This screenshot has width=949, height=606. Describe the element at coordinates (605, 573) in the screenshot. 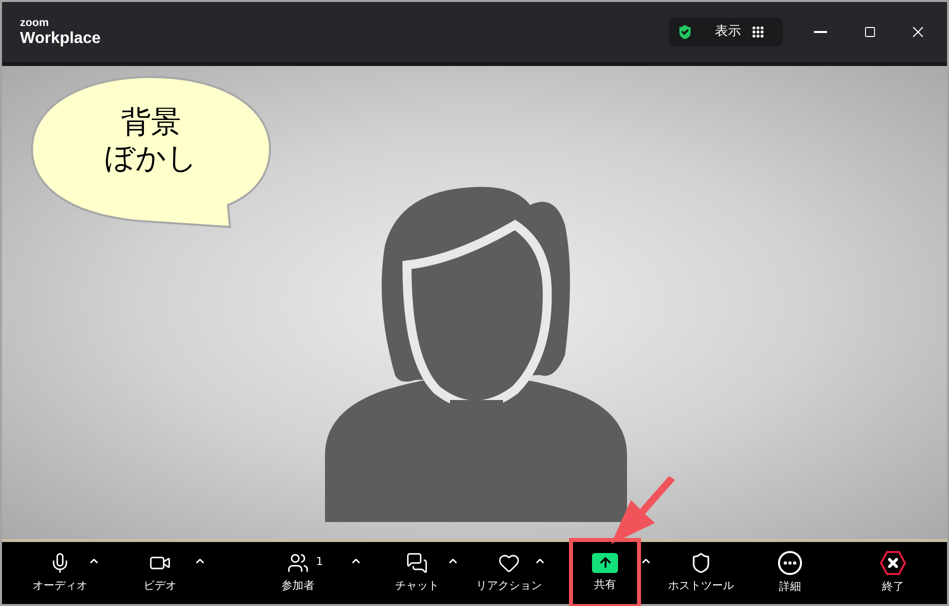

I see `toolbar-button: 共有` at that location.